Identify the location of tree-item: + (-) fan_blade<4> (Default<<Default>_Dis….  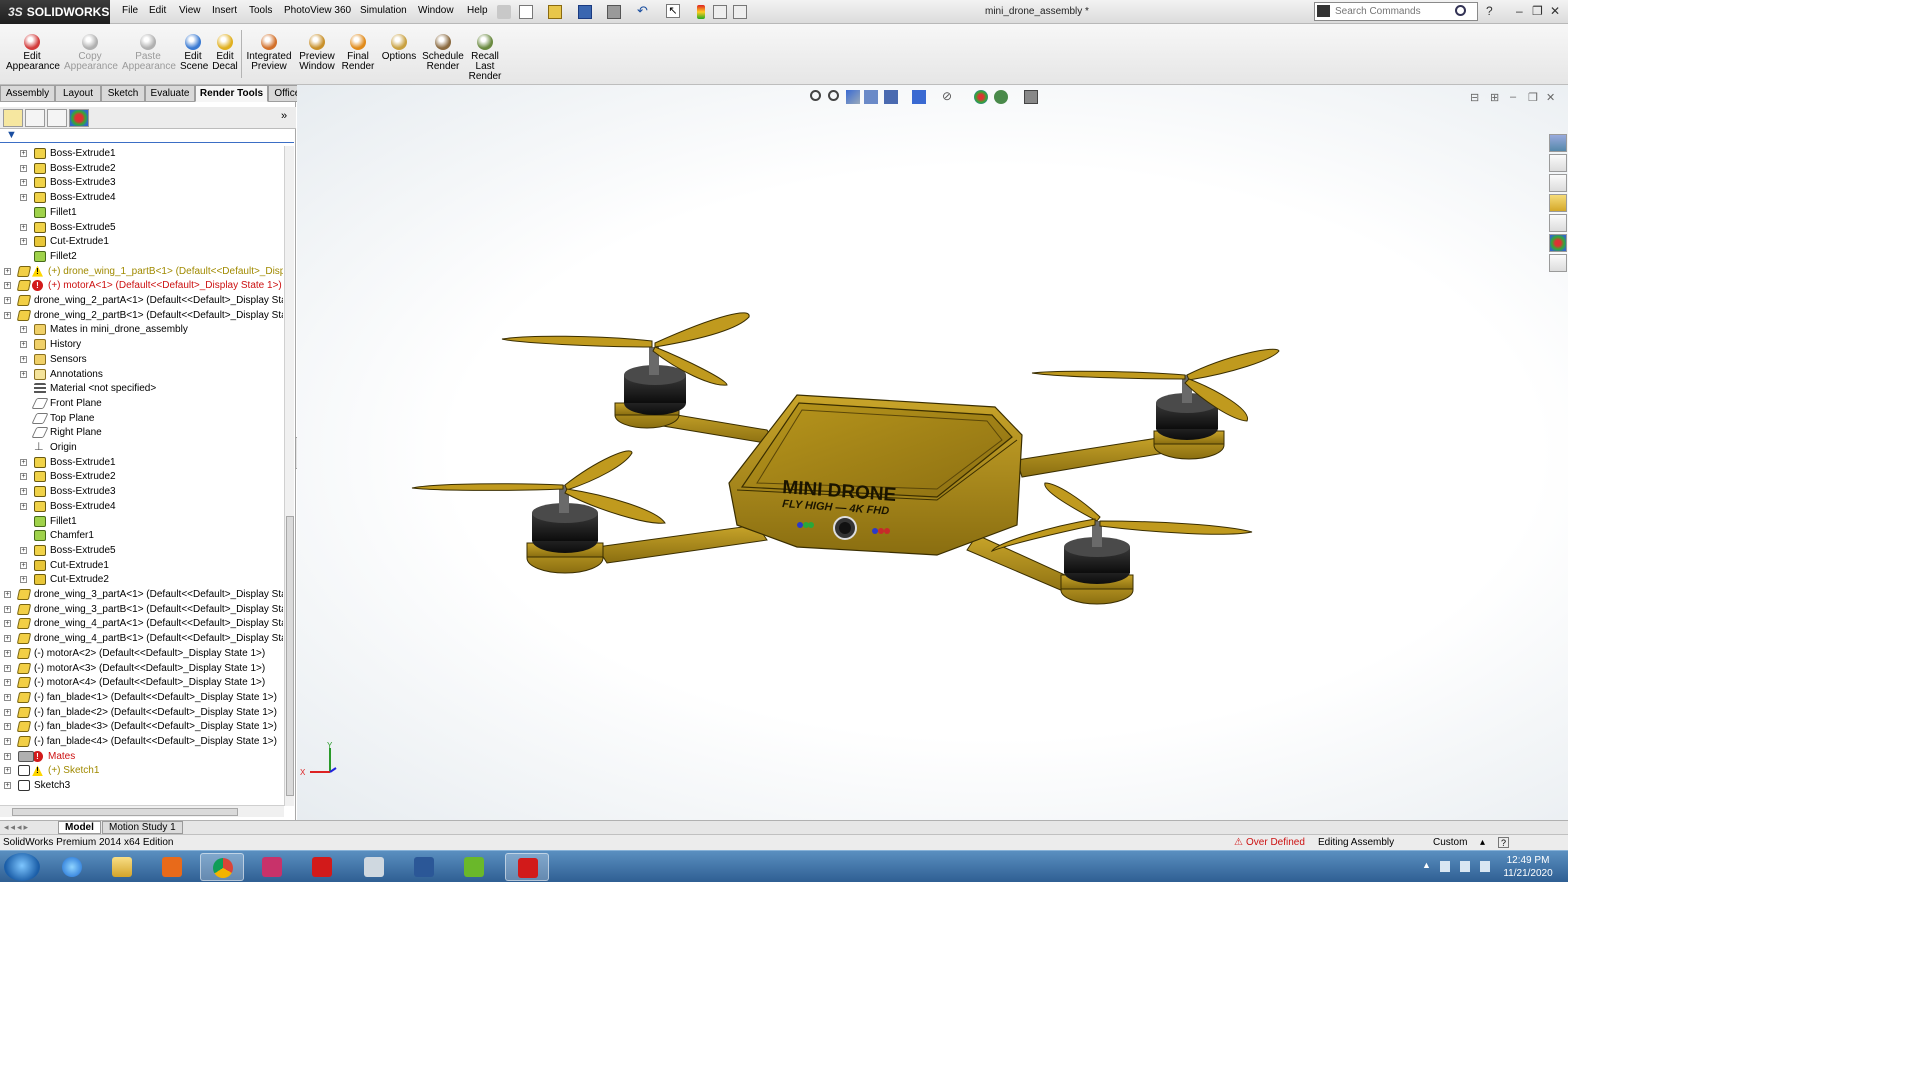
(141, 741).